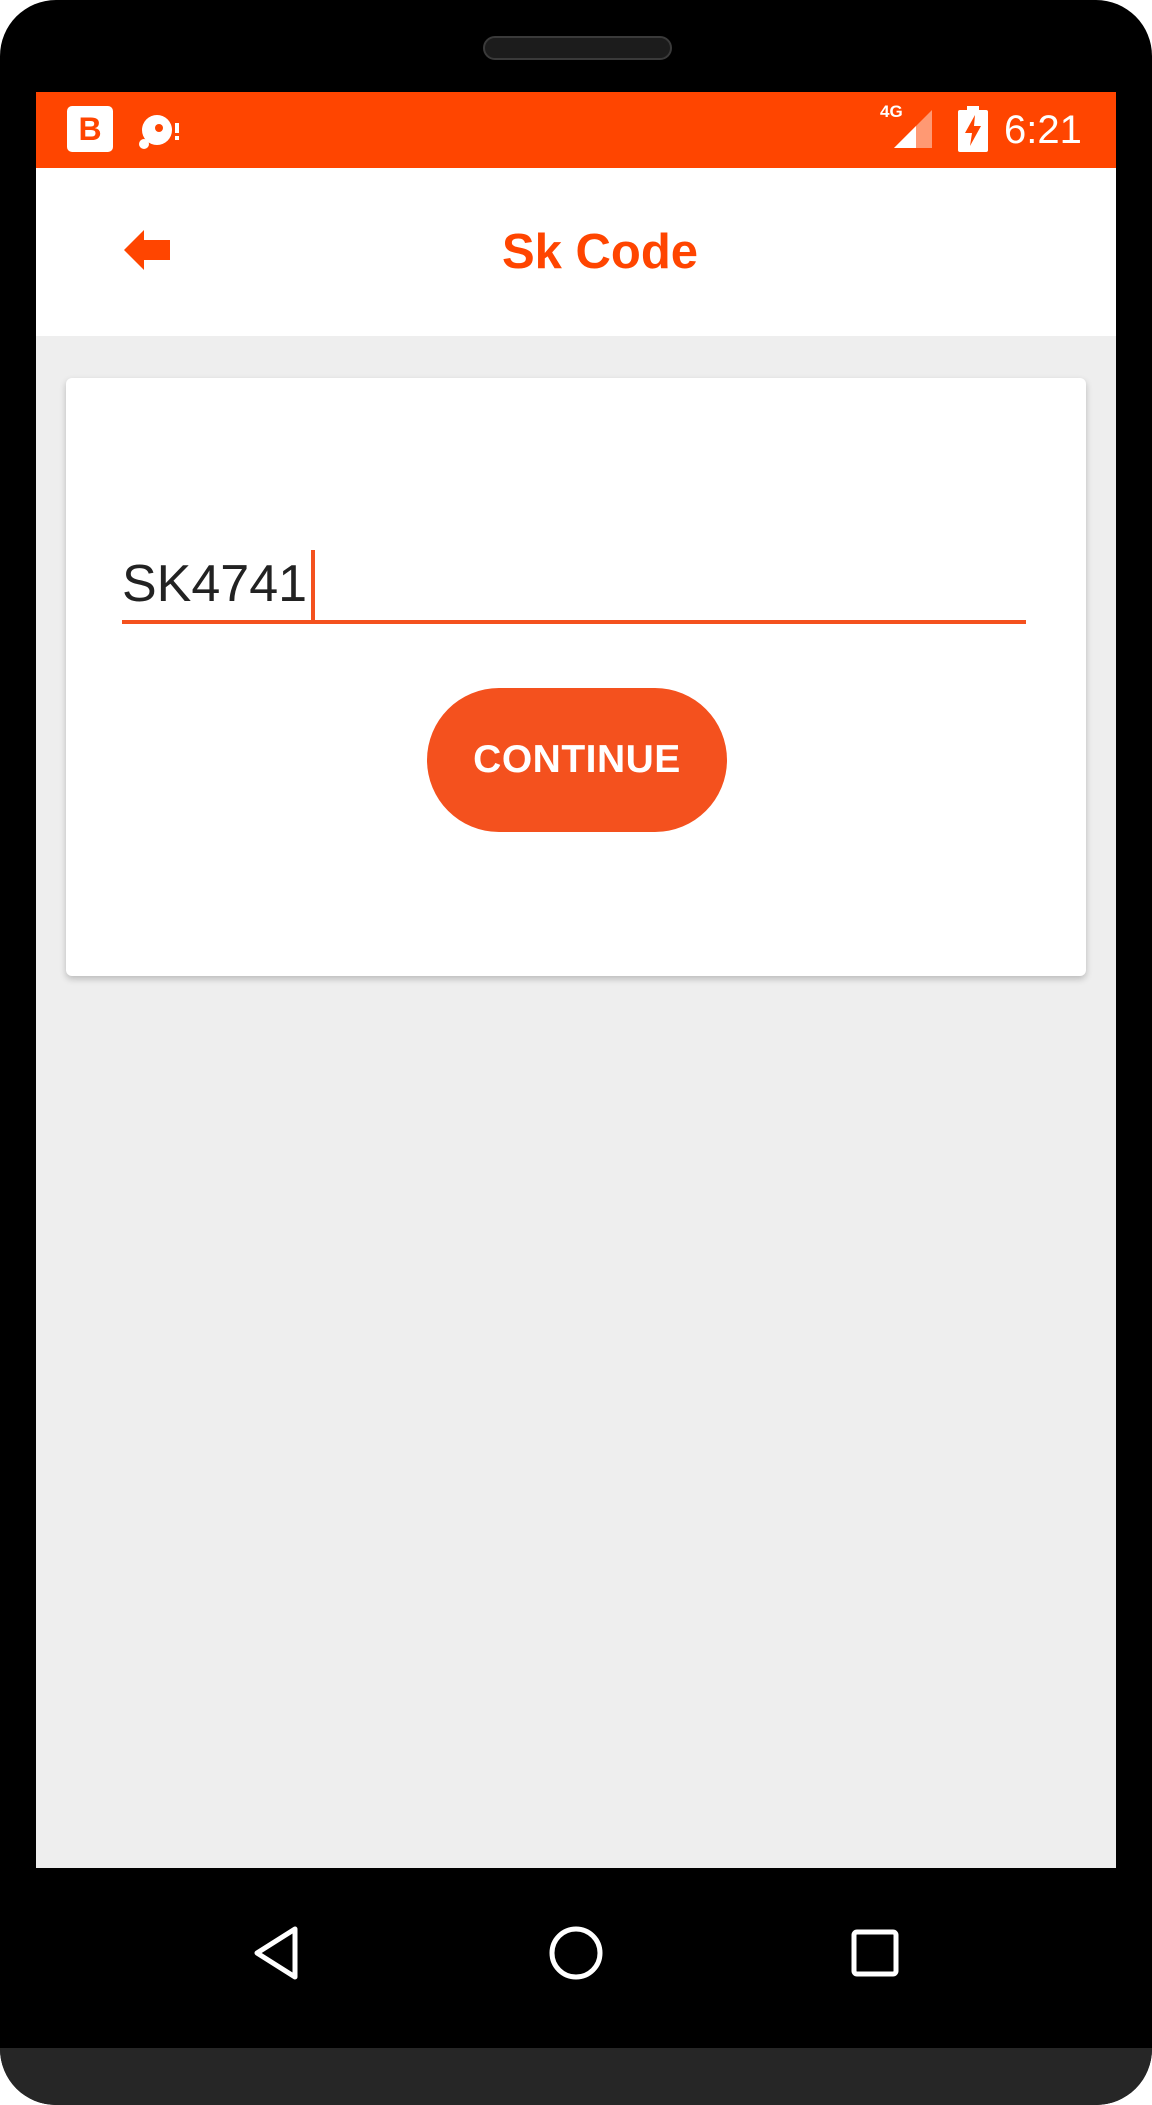 This screenshot has height=2105, width=1152. I want to click on nav-back-button, so click(277, 1953).